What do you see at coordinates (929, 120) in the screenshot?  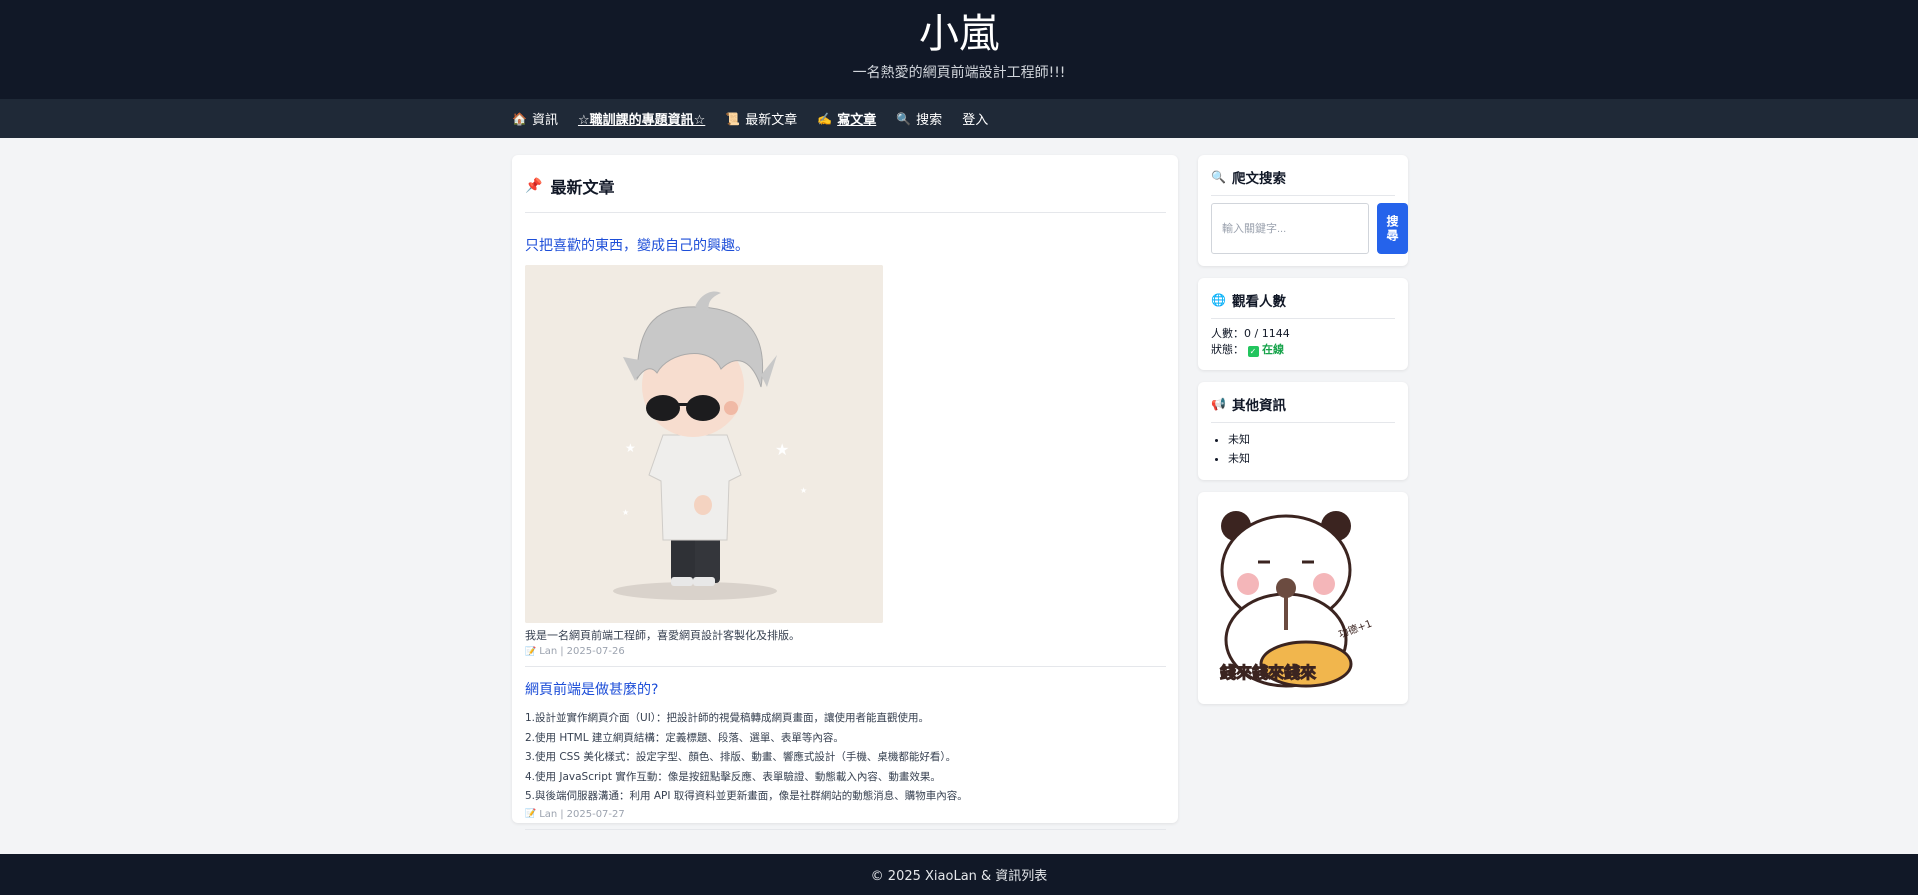 I see `nav-label: 搜索` at bounding box center [929, 120].